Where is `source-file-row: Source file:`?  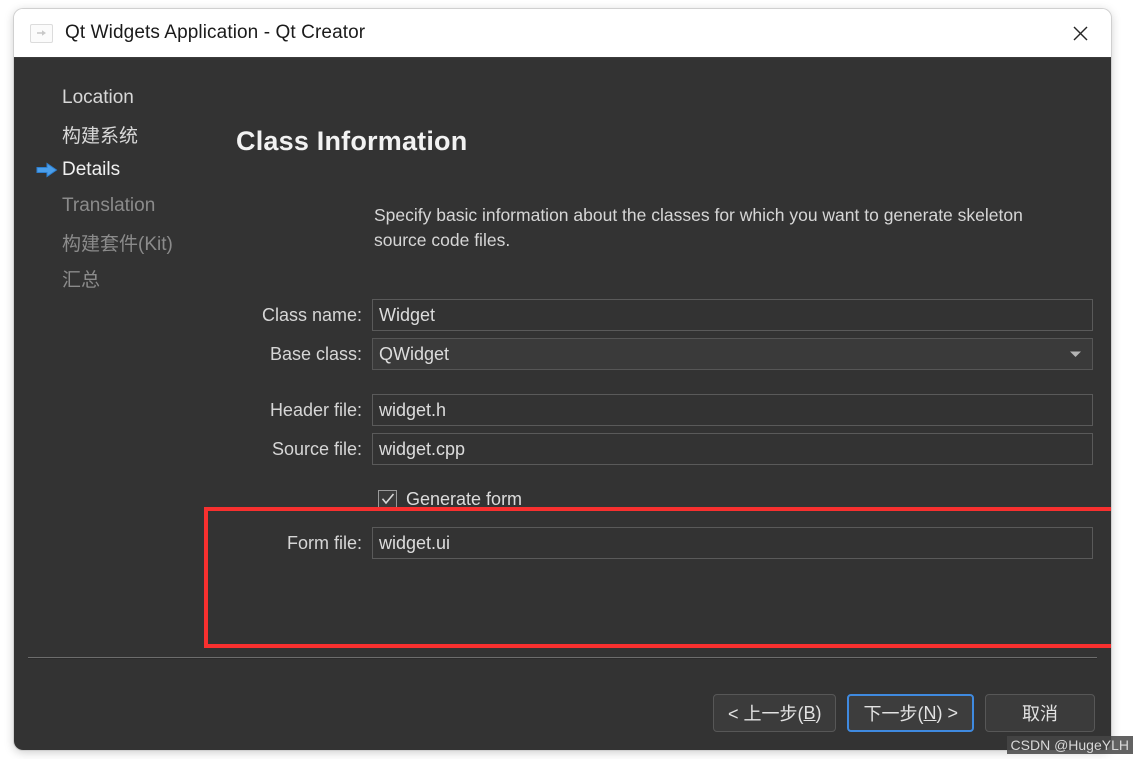
source-file-row: Source file: is located at coordinates (662, 449).